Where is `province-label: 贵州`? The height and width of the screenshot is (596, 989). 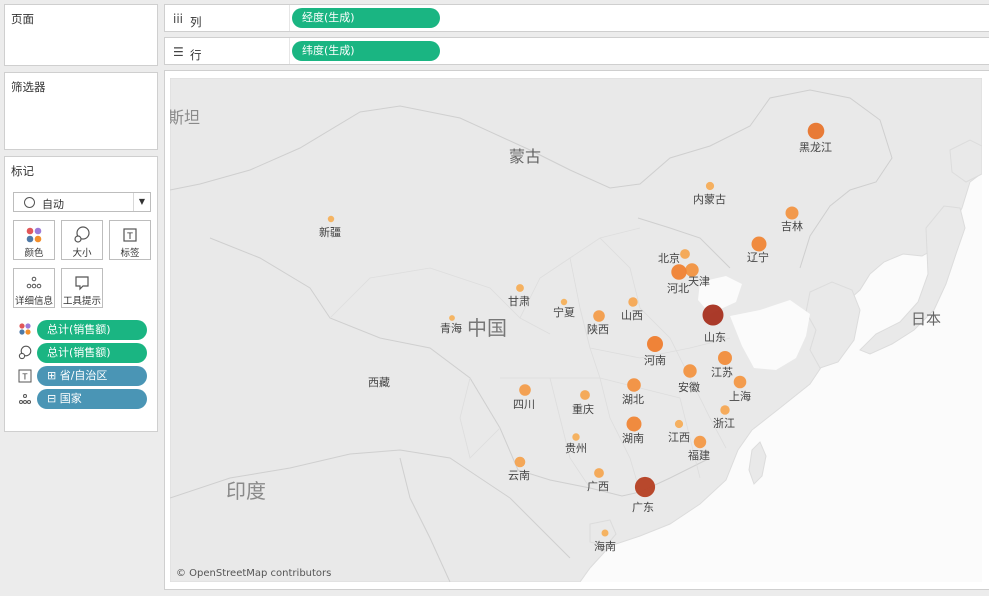
province-label: 贵州 is located at coordinates (576, 448).